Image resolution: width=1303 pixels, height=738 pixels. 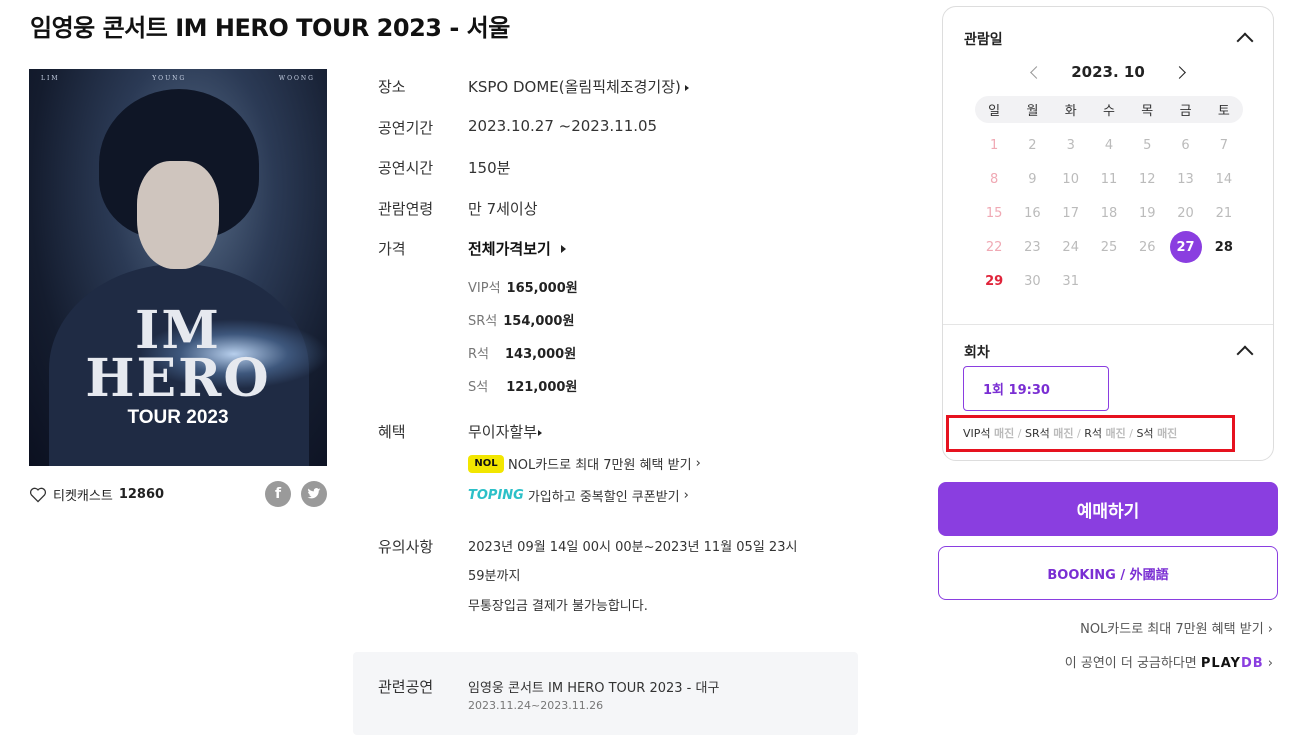 What do you see at coordinates (1185, 179) in the screenshot?
I see `calendar-day: 13` at bounding box center [1185, 179].